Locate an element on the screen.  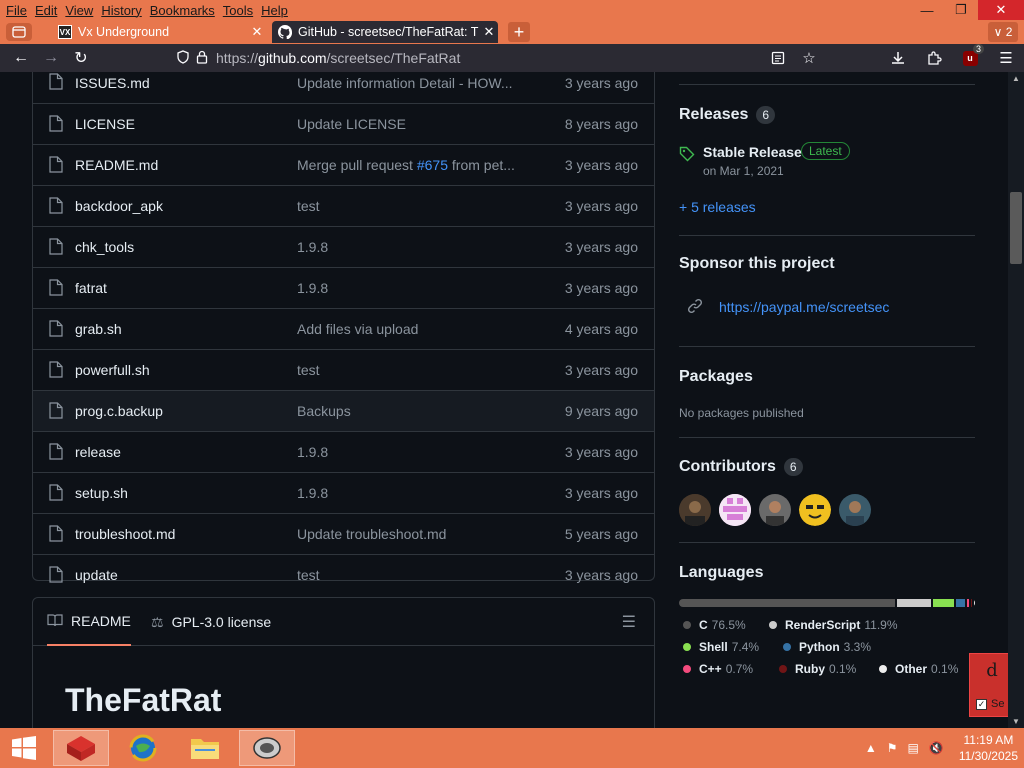
file-name: troubleshoot.md is located at coordinates (125, 534).